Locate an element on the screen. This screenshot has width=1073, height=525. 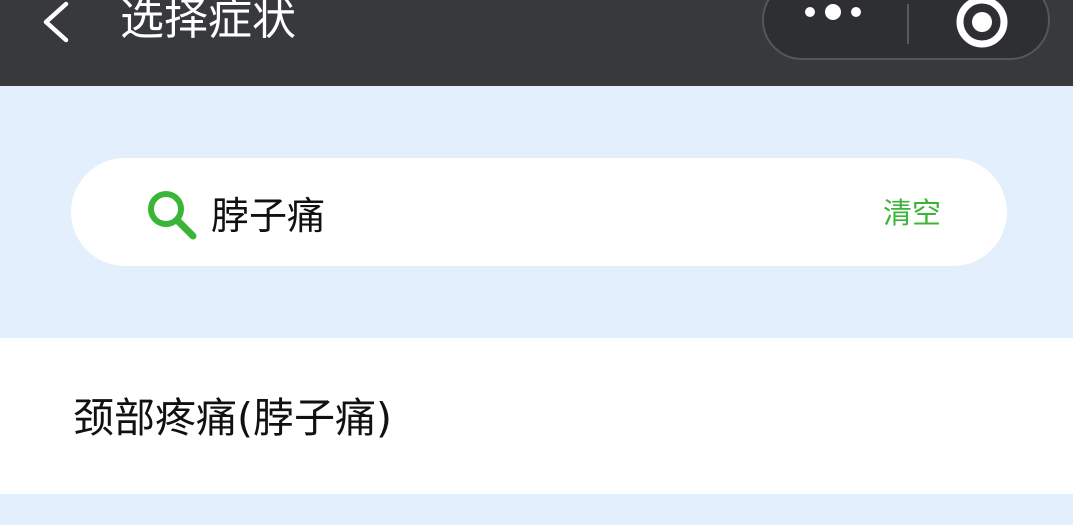
more-button is located at coordinates (838, 19).